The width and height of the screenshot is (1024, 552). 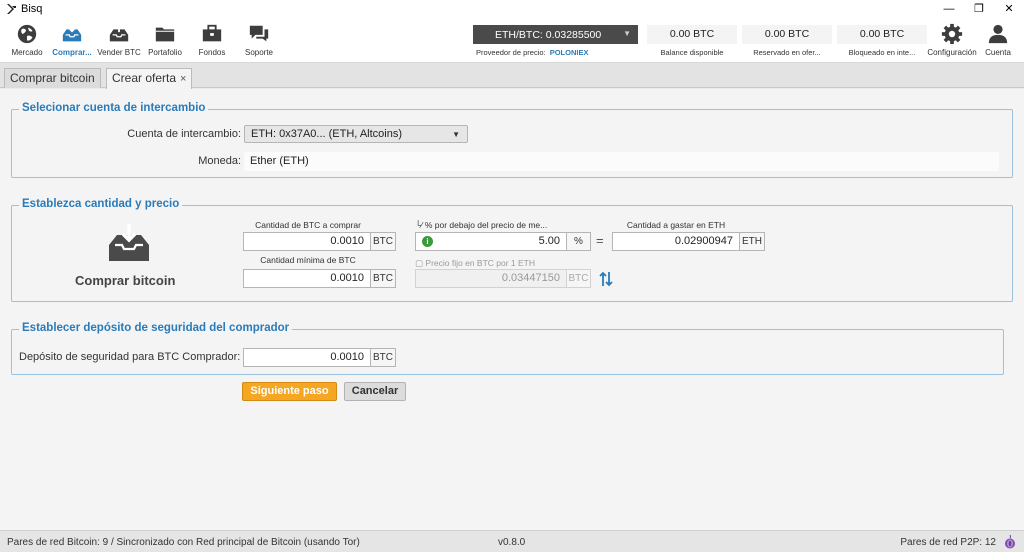 What do you see at coordinates (165, 52) in the screenshot?
I see `nav-portfolio-label: Portafolio` at bounding box center [165, 52].